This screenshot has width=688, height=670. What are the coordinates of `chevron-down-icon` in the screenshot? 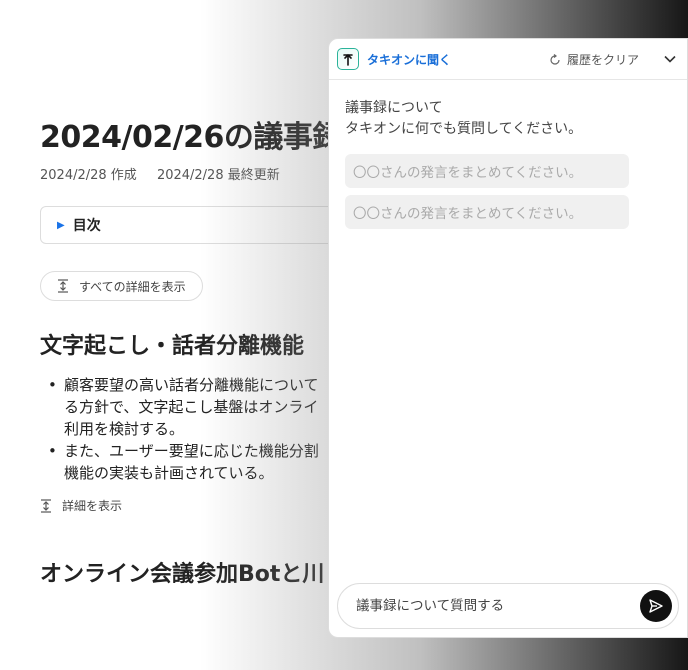 It's located at (670, 59).